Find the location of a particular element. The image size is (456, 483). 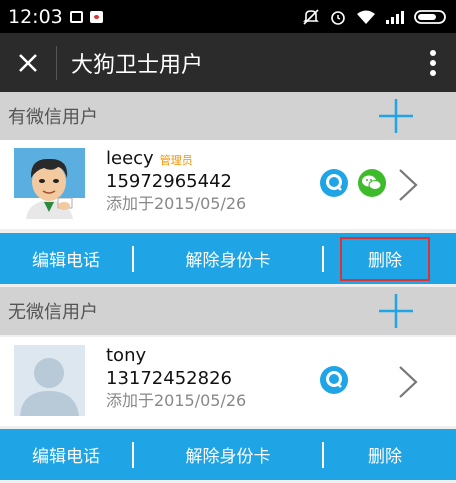

section-header-without-wechat: 无微信用户 is located at coordinates (228, 311).